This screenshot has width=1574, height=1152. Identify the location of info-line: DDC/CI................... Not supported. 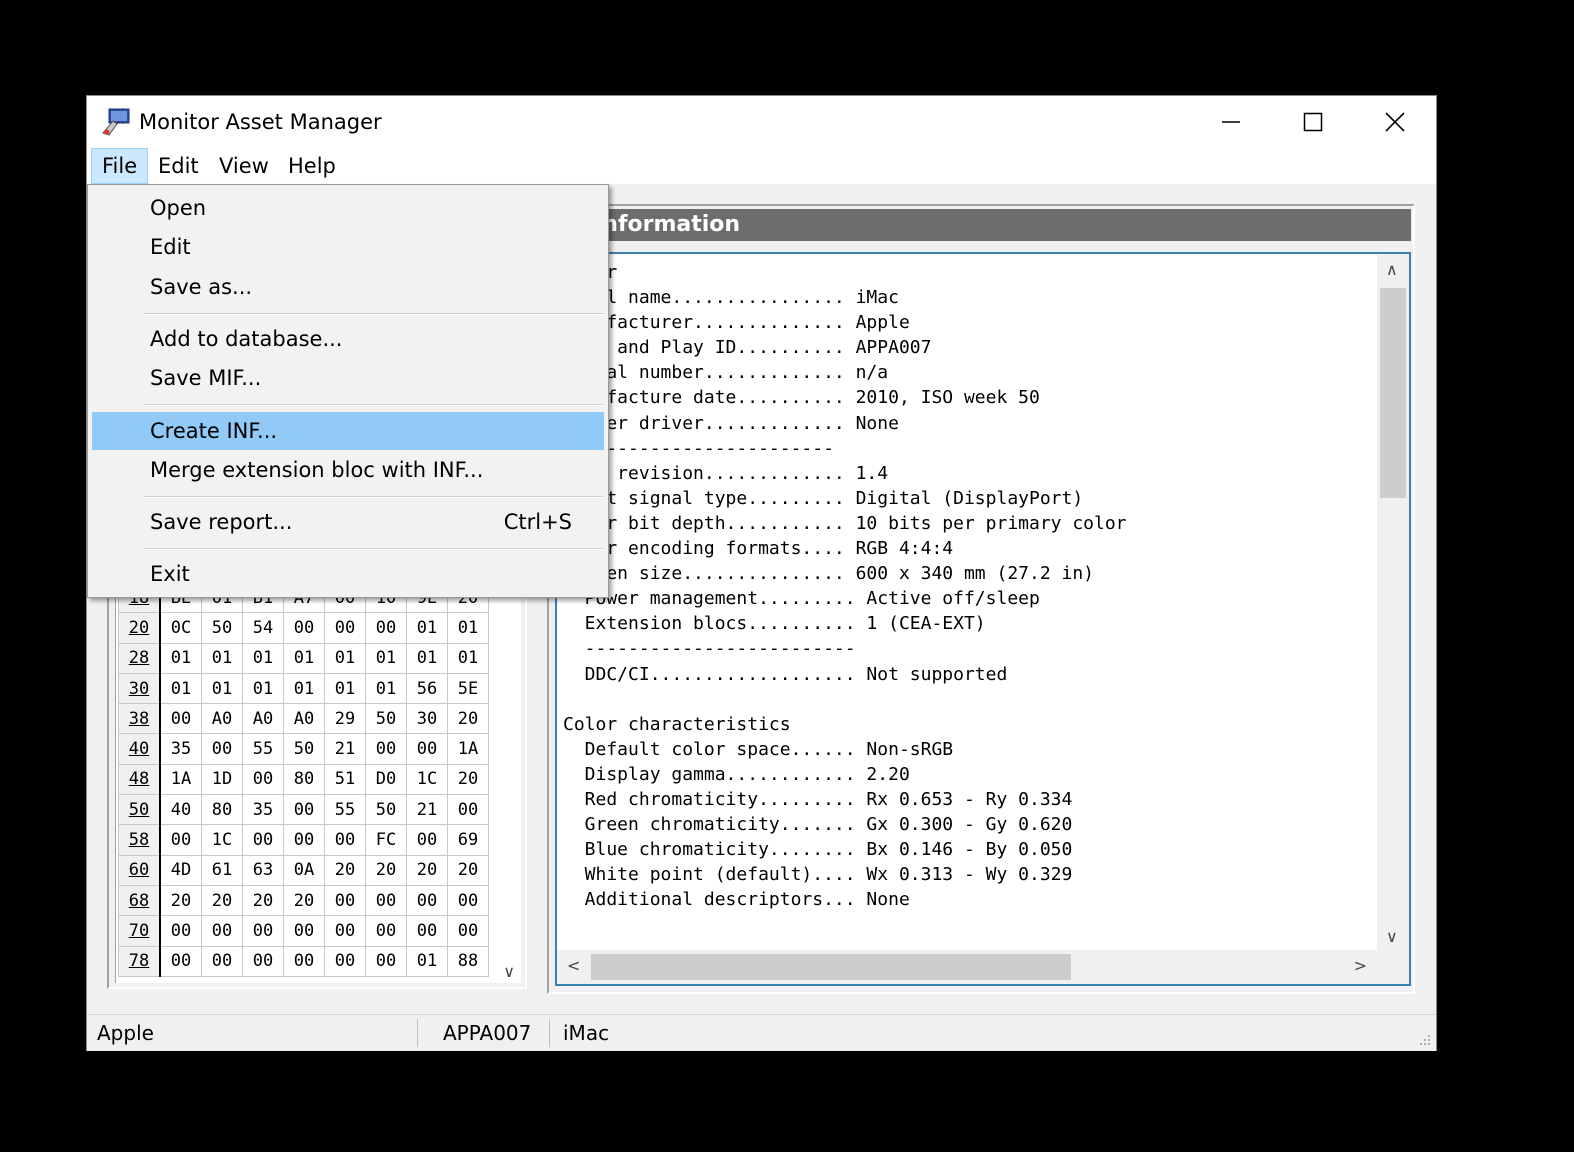
(785, 674).